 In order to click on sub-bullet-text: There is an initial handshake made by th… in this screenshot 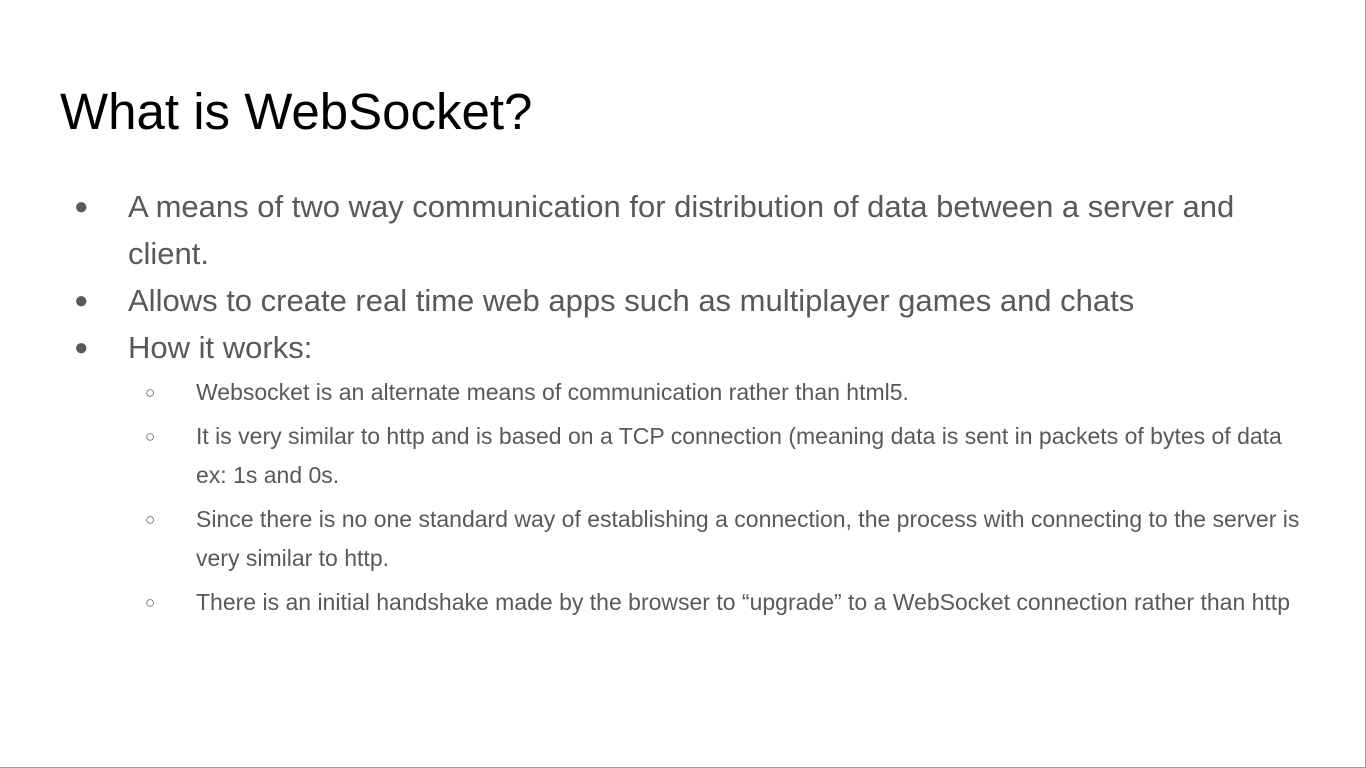, I will do `click(743, 602)`.